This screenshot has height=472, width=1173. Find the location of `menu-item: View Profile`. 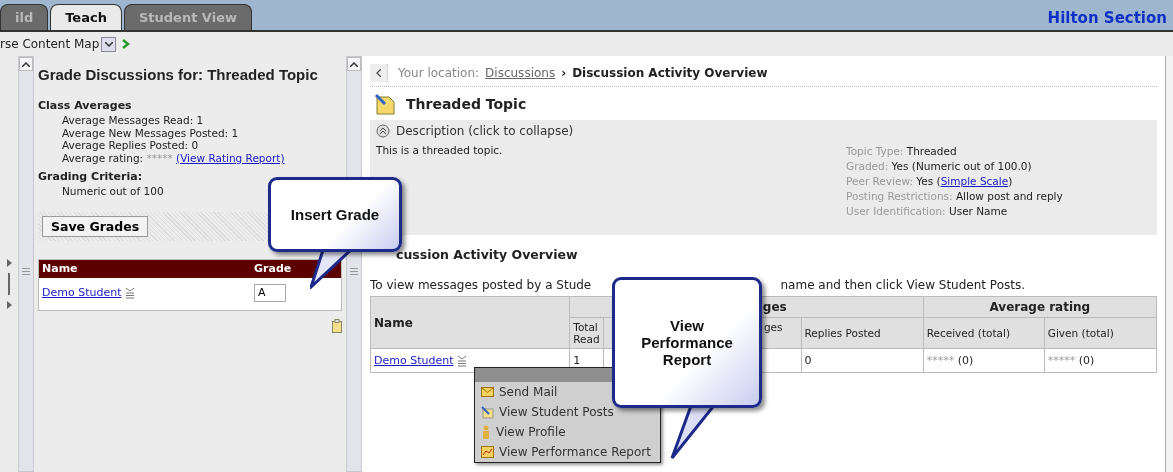

menu-item: View Profile is located at coordinates (523, 432).